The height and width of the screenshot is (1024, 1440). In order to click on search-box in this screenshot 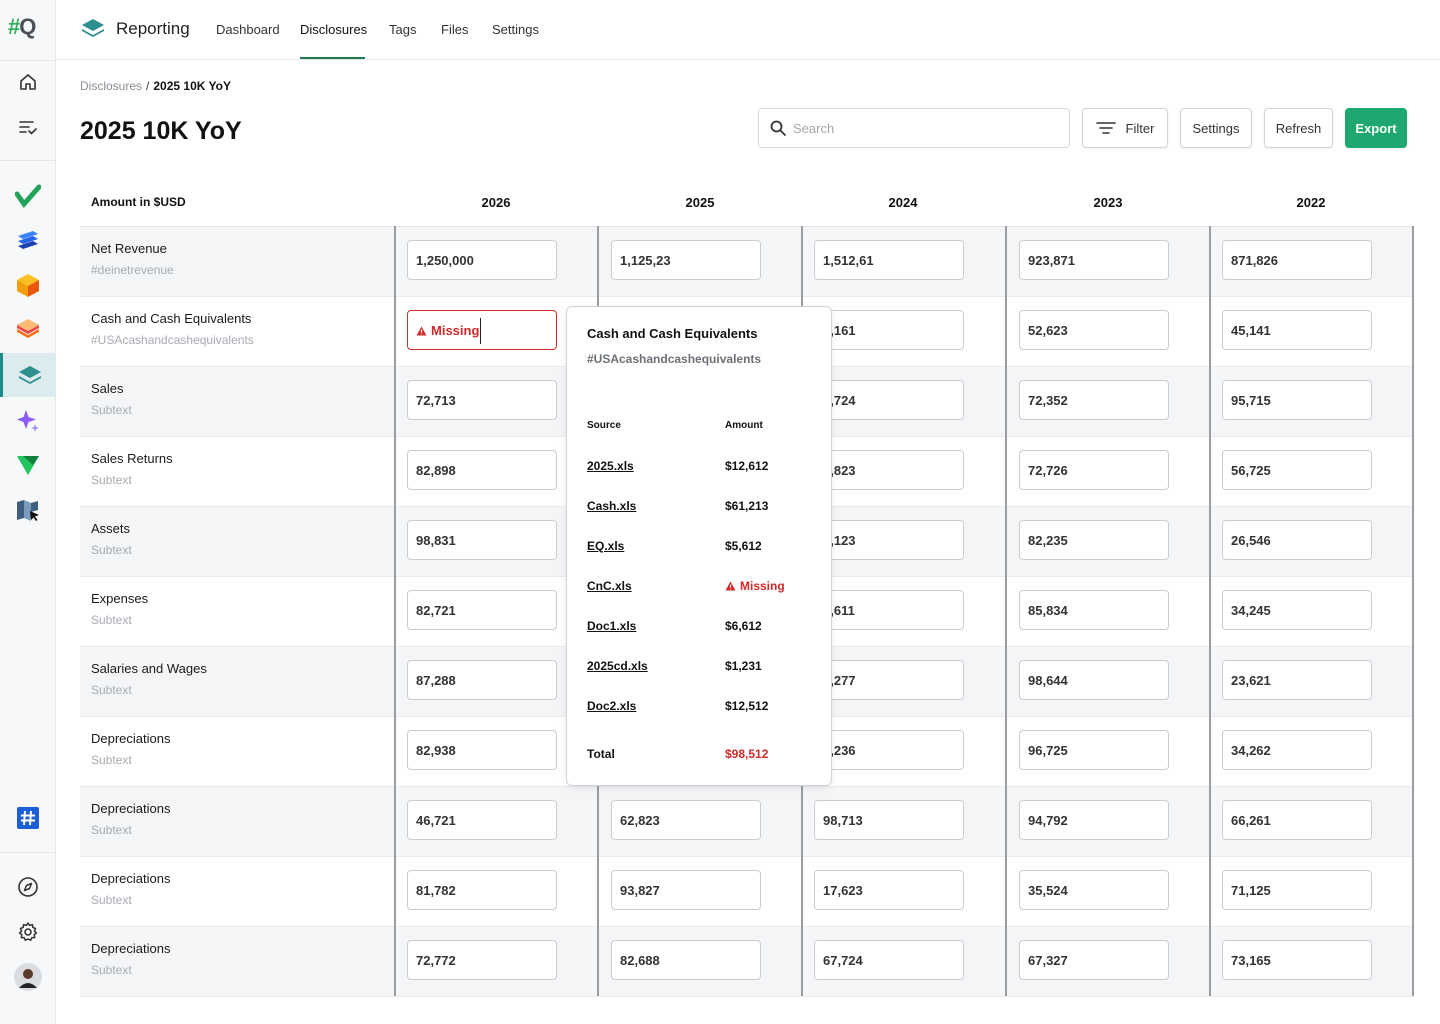, I will do `click(914, 128)`.